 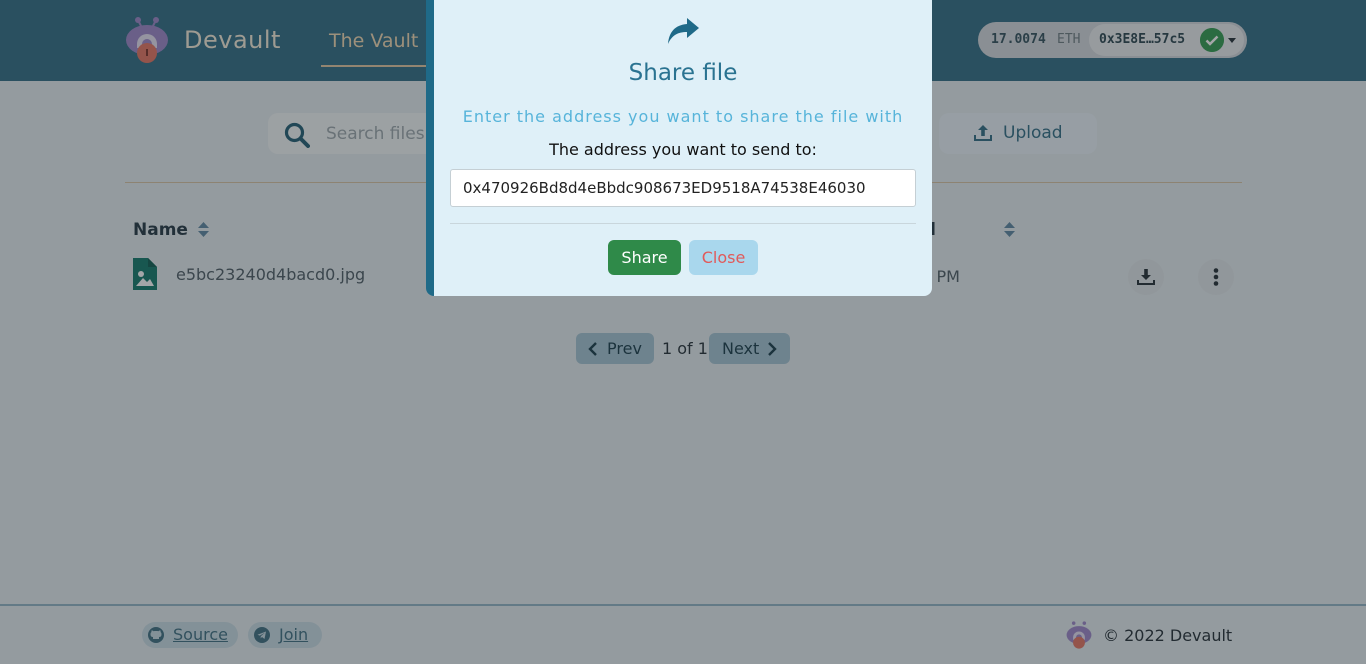 I want to click on share-button: Share, so click(x=644, y=257).